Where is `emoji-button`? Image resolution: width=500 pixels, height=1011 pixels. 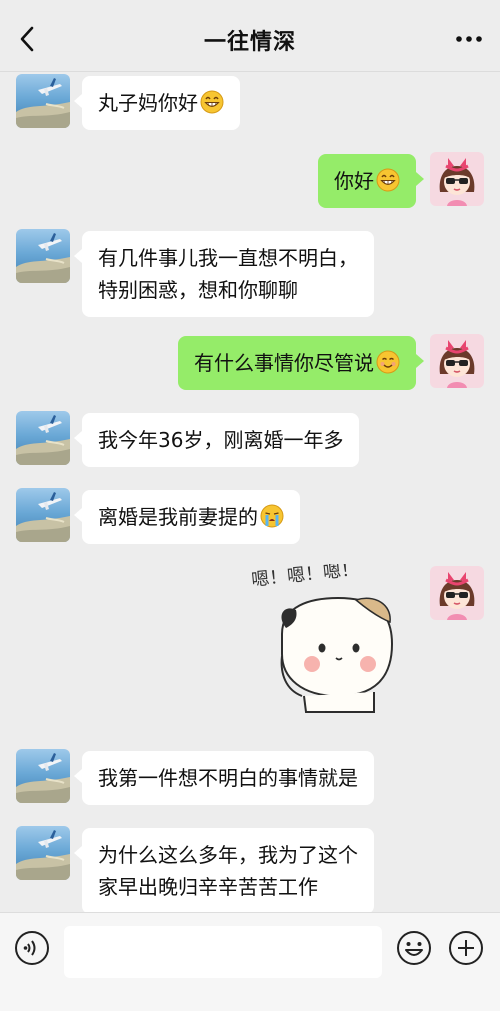
emoji-button is located at coordinates (414, 948).